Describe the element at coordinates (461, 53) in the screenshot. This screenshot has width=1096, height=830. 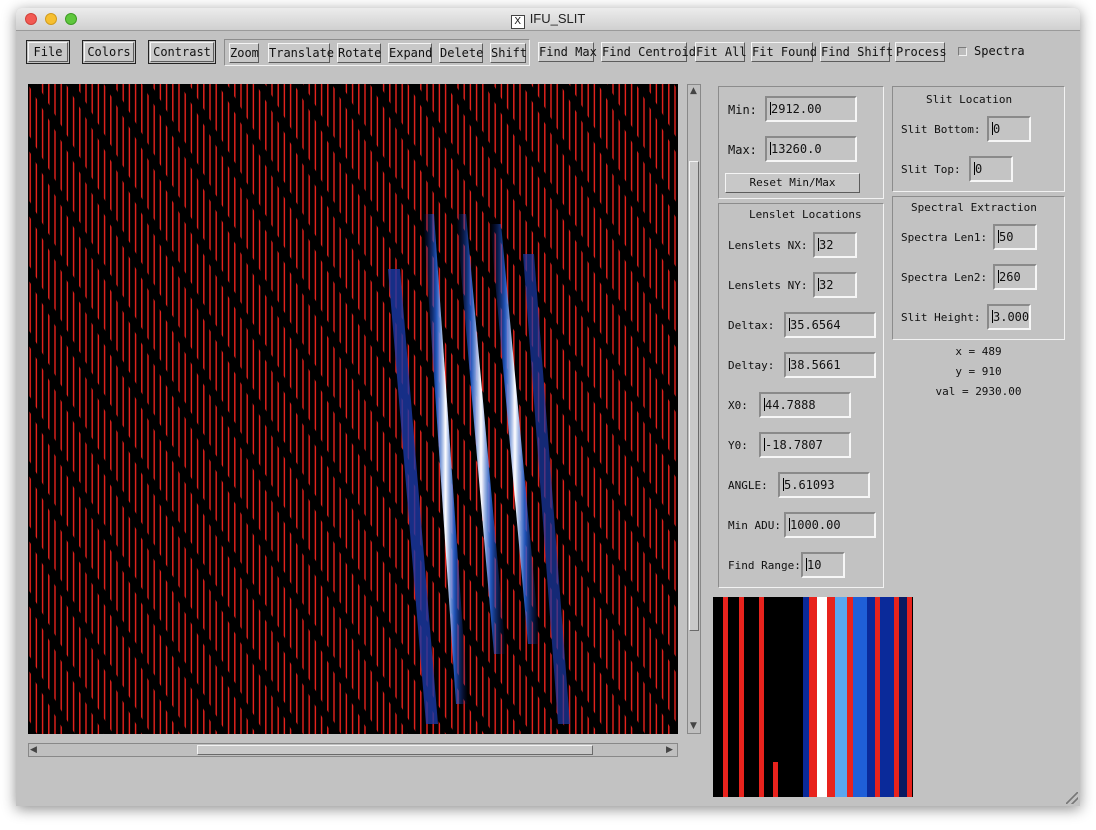
I see `delete-button: Delete` at that location.